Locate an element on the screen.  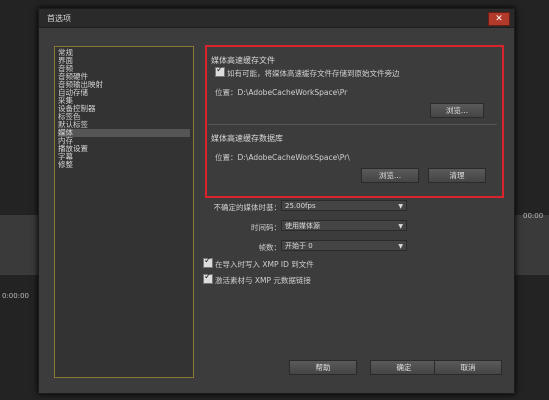
background-timecode-right: 00:00 is located at coordinates (533, 216).